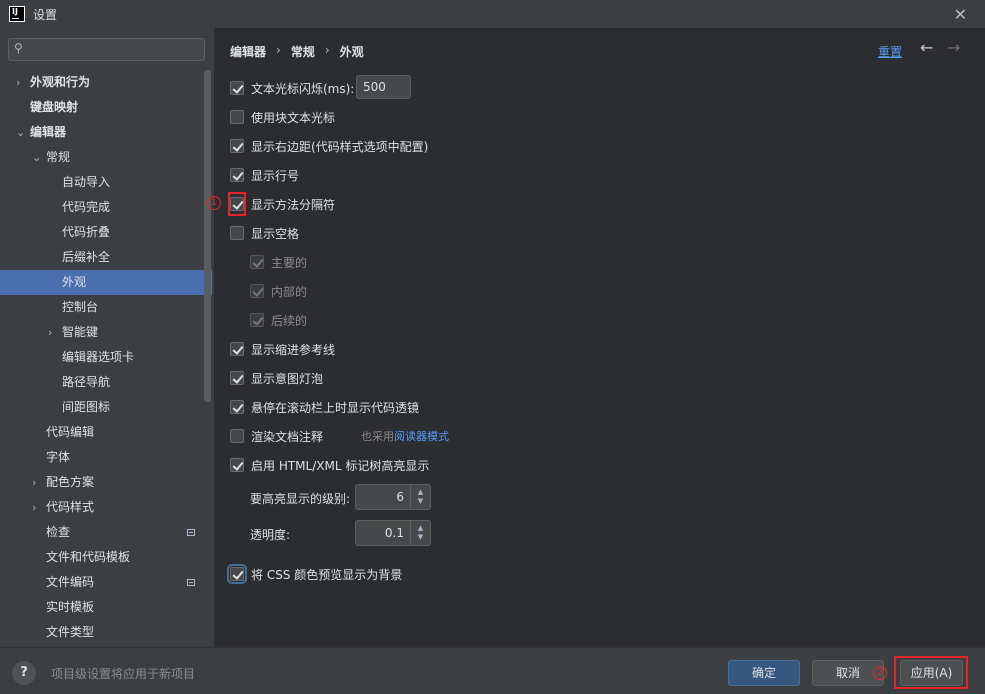 This screenshot has height=694, width=985. Describe the element at coordinates (106, 532) in the screenshot. I see `tree-item-inspections: 检查` at that location.